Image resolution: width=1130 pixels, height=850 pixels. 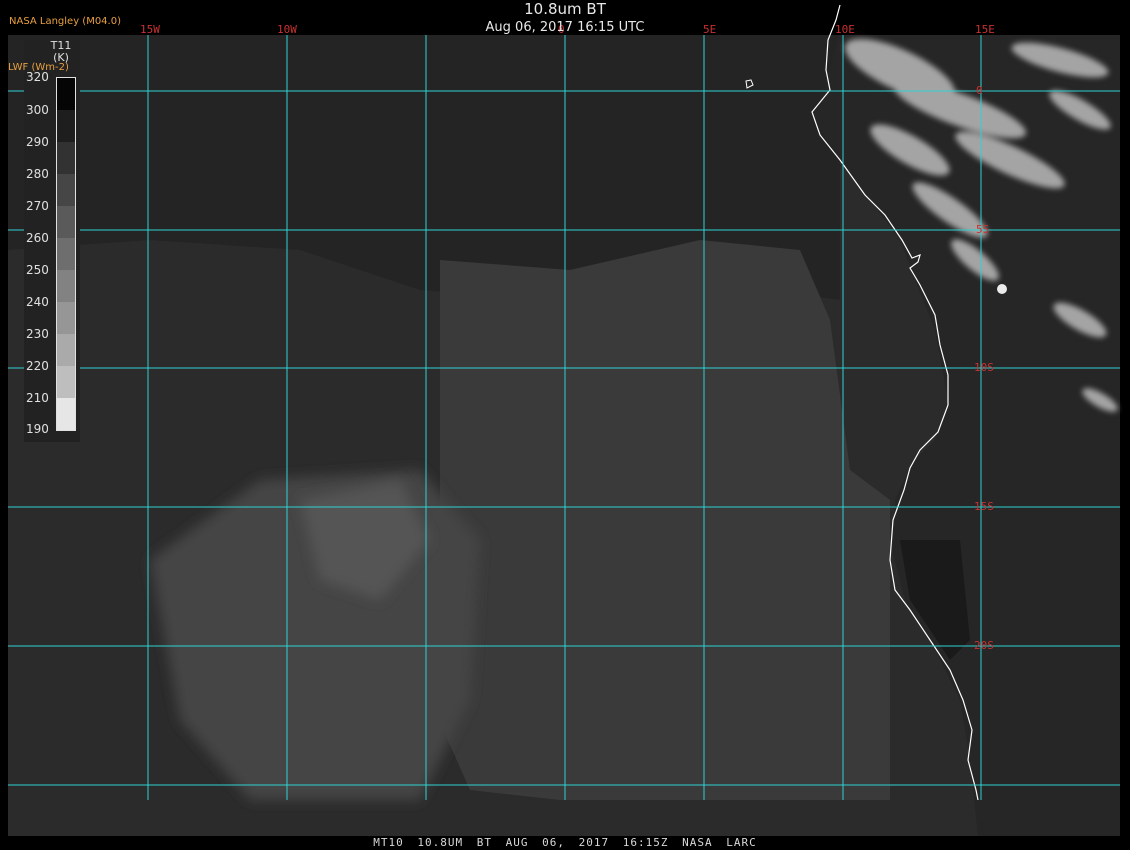 I want to click on legend-tick: 290, so click(x=37, y=142).